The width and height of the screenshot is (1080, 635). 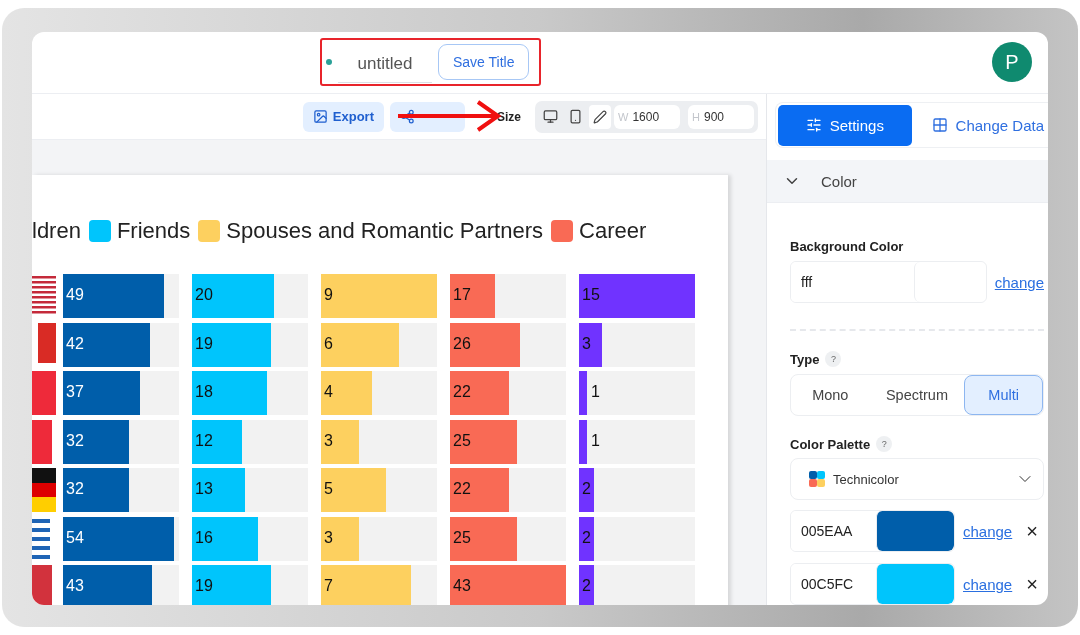 I want to click on bar-value: 15, so click(x=591, y=295).